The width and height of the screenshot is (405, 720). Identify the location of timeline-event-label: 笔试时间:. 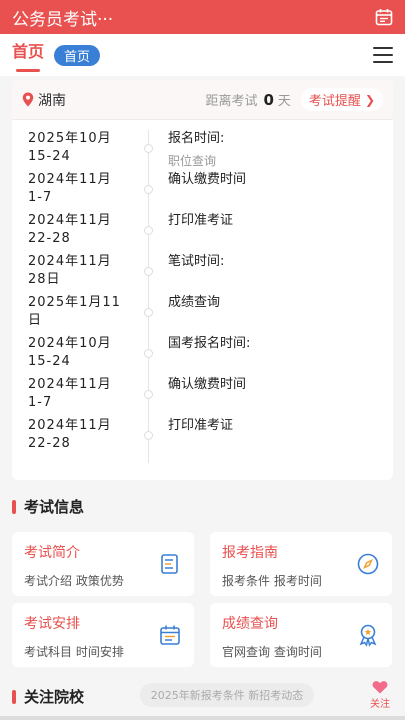
(196, 261).